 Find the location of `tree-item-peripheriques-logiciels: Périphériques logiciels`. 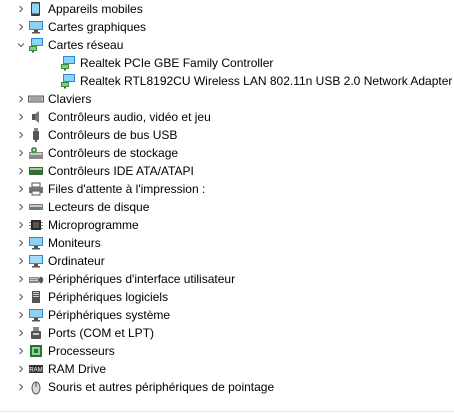

tree-item-peripheriques-logiciels: Périphériques logiciels is located at coordinates (227, 297).